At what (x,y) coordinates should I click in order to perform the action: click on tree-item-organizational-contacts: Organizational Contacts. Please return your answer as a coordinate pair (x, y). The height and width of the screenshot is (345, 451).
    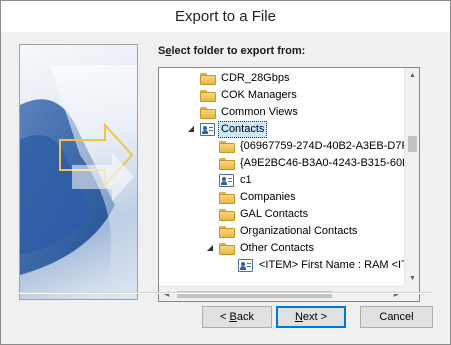
    Looking at the image, I should click on (282, 231).